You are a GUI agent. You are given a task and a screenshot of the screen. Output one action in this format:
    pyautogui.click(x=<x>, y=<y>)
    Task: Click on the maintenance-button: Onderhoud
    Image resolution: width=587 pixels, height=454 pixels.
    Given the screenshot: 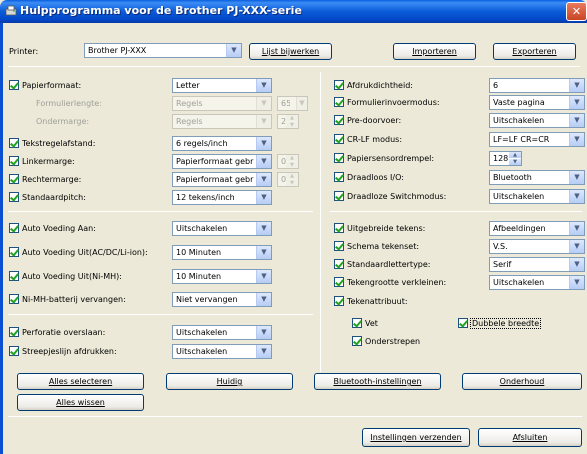 What is the action you would take?
    pyautogui.click(x=522, y=381)
    